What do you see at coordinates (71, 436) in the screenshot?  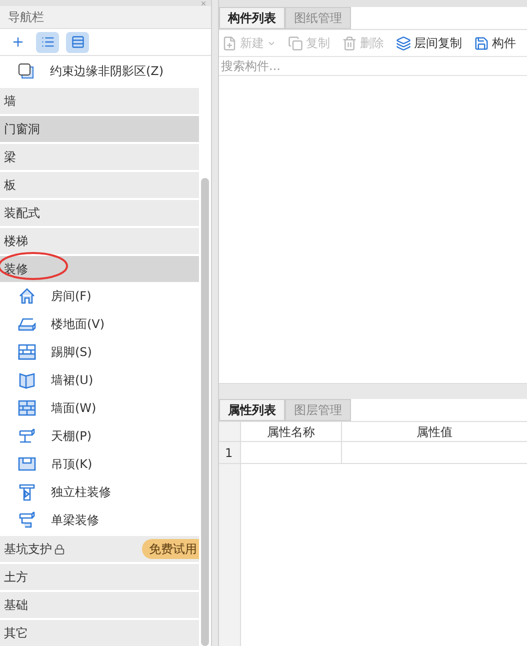 I see `nav-item: 天棚(P)` at bounding box center [71, 436].